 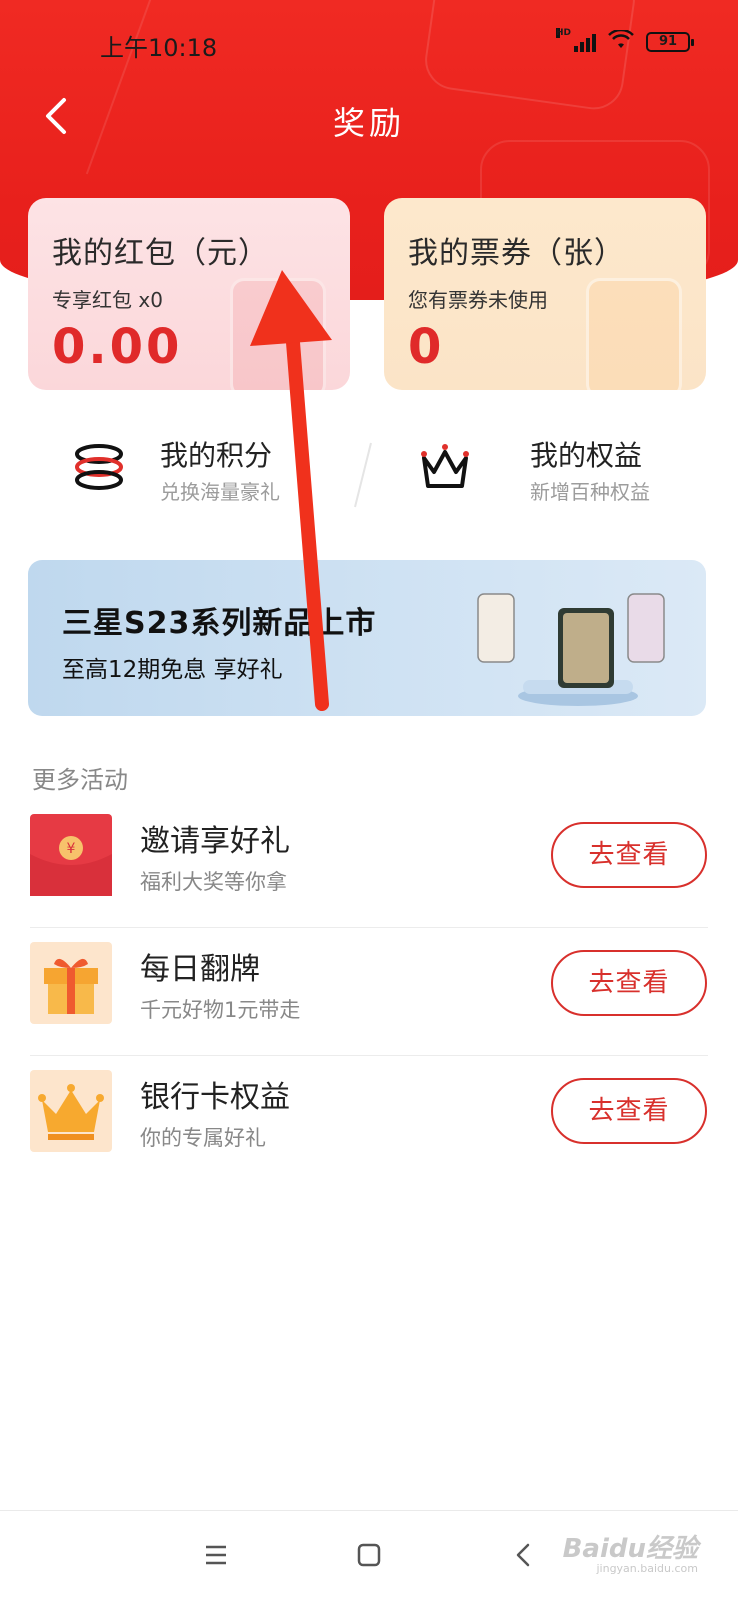 I want to click on top-bar: 奖励, so click(x=369, y=120).